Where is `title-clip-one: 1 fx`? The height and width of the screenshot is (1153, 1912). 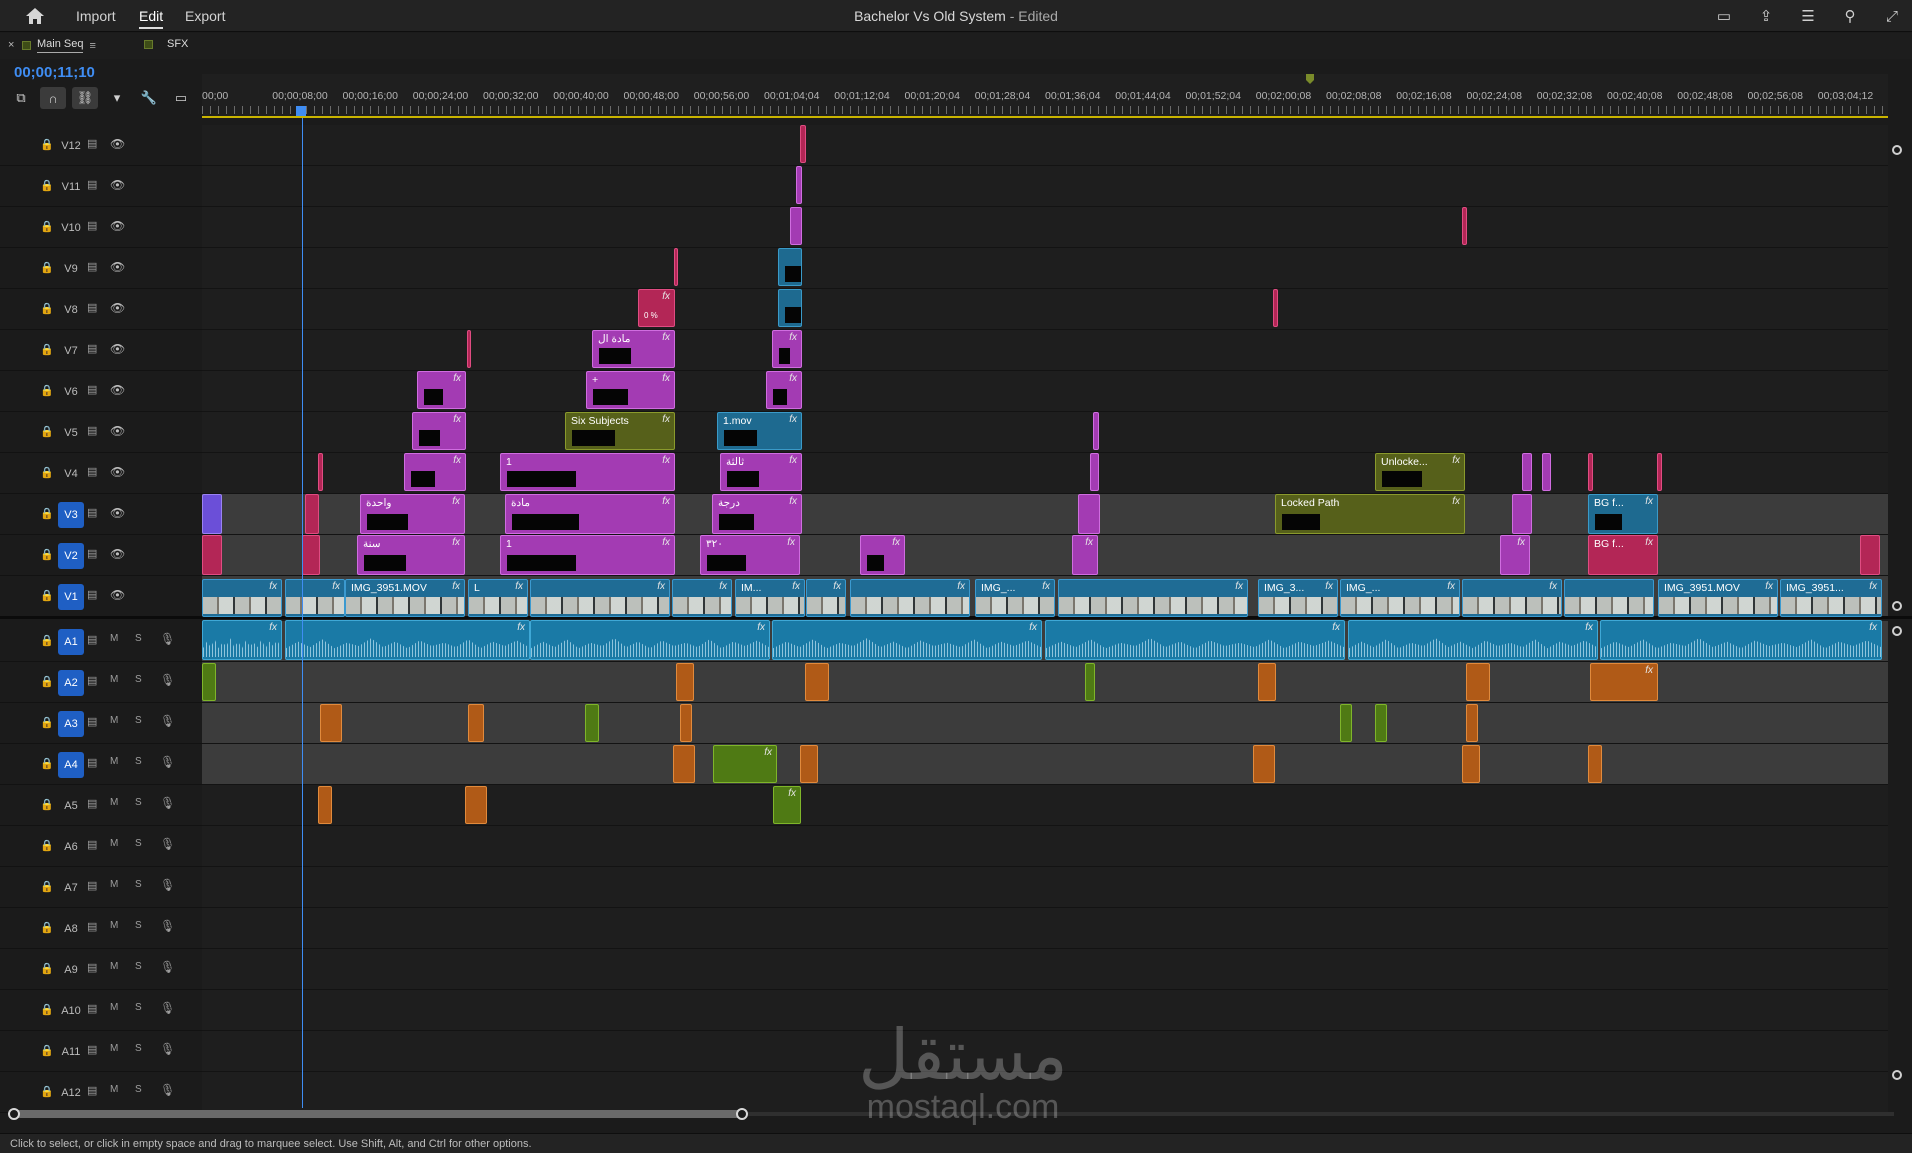
title-clip-one: 1 fx is located at coordinates (587, 555).